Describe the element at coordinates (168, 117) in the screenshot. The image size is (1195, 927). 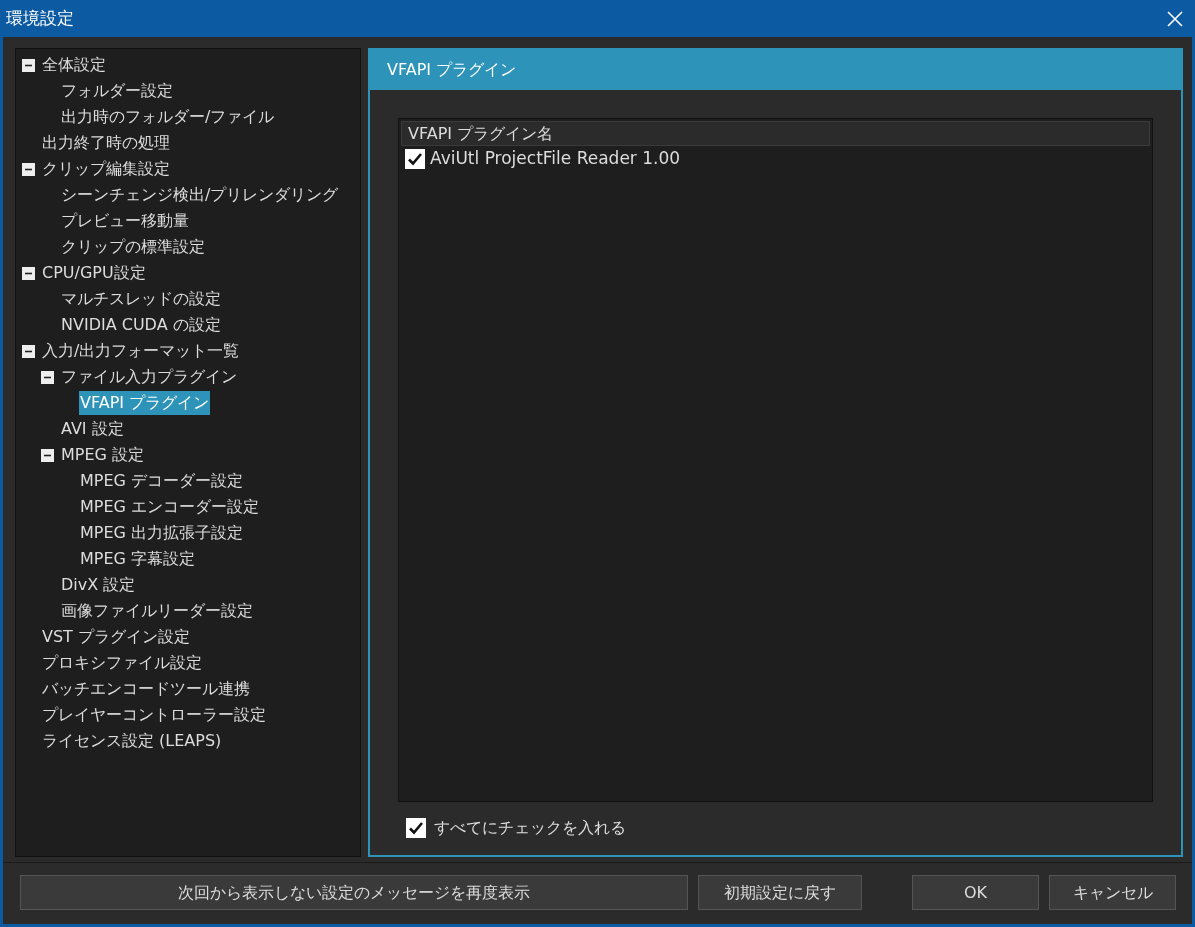
I see `tree-item: 出力時のフォルダー/ファイル` at that location.